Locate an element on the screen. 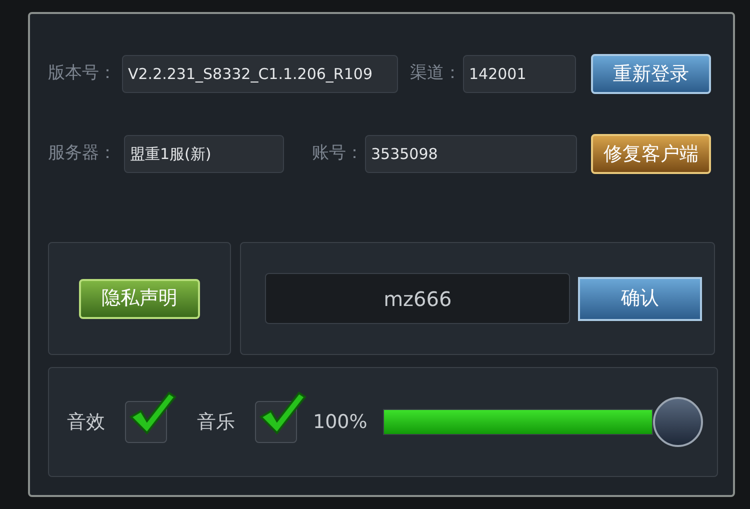 The width and height of the screenshot is (750, 509). relogin-button: 重新登录 is located at coordinates (651, 74).